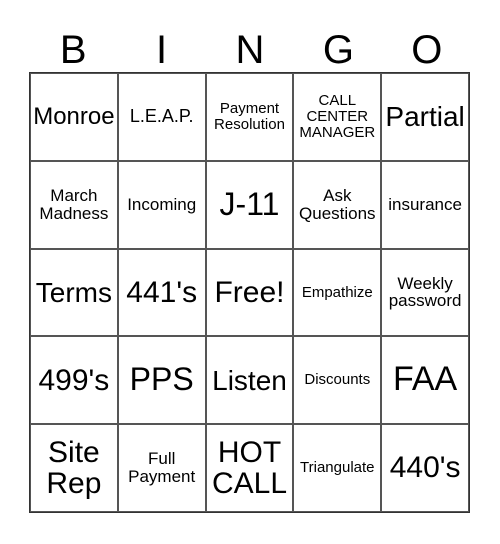  What do you see at coordinates (161, 468) in the screenshot?
I see `bingo-cell: Full Payment` at bounding box center [161, 468].